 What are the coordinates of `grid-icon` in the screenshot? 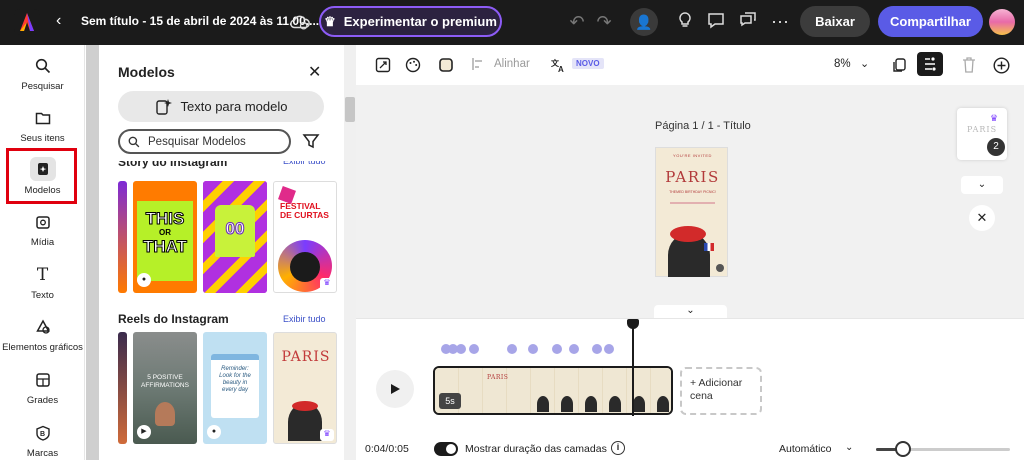 It's located at (43, 380).